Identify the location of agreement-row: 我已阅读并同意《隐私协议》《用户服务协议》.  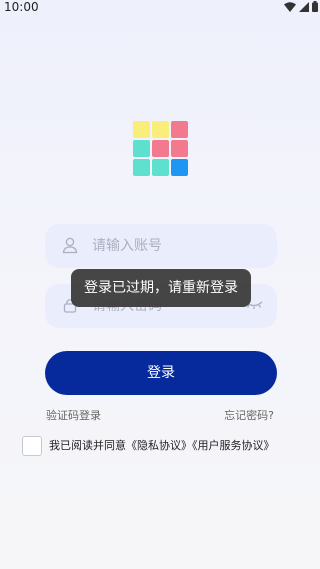
(148, 446).